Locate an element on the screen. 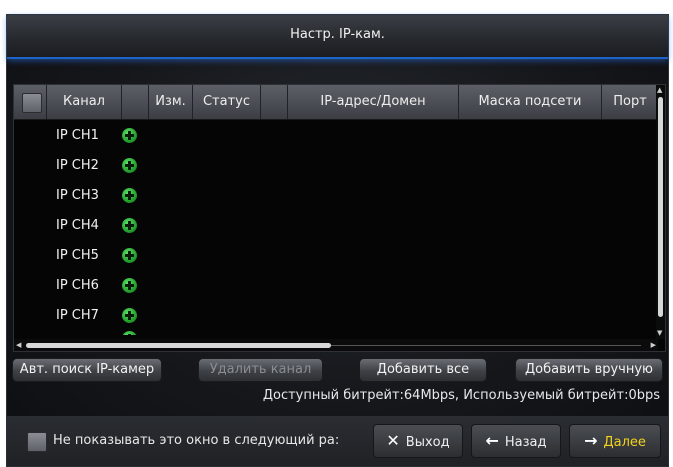  horizontal-scroll-track is located at coordinates (486, 345).